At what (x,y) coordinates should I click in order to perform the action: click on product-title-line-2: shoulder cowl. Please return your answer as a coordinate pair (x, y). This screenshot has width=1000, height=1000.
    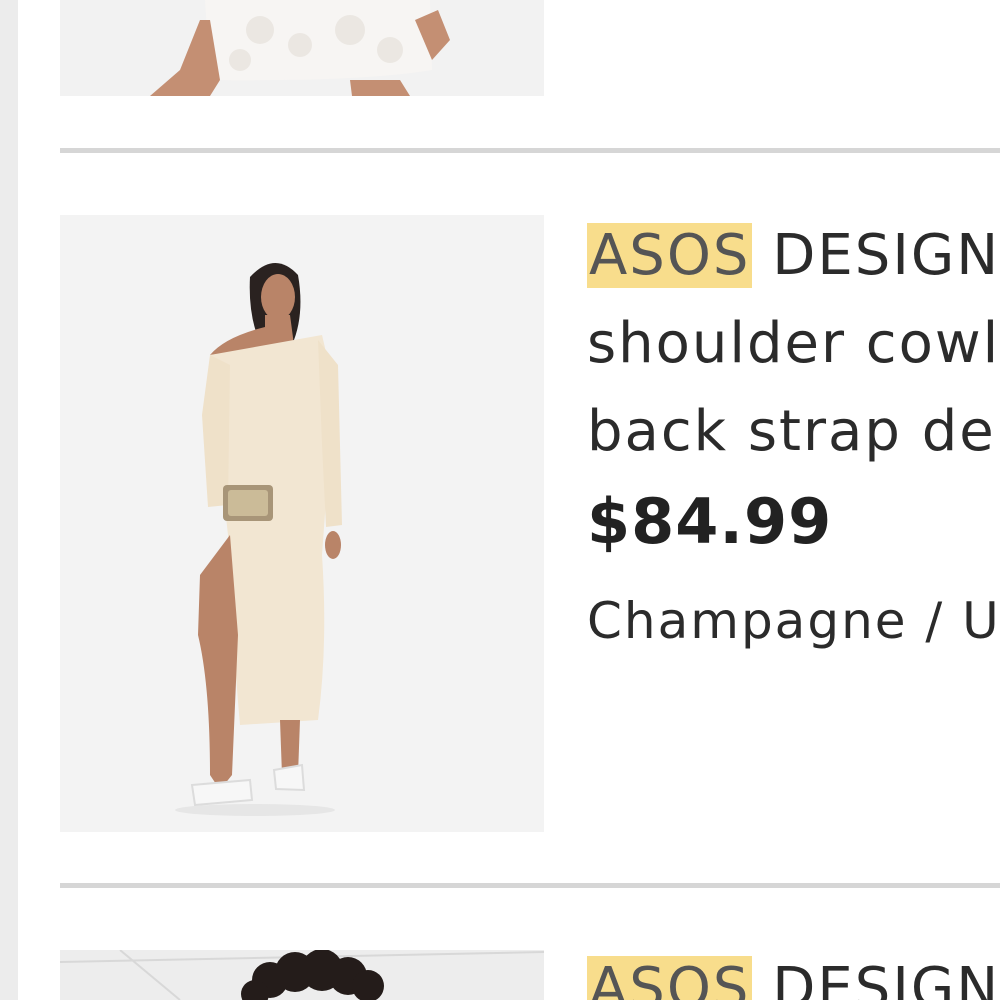
    Looking at the image, I should click on (793, 344).